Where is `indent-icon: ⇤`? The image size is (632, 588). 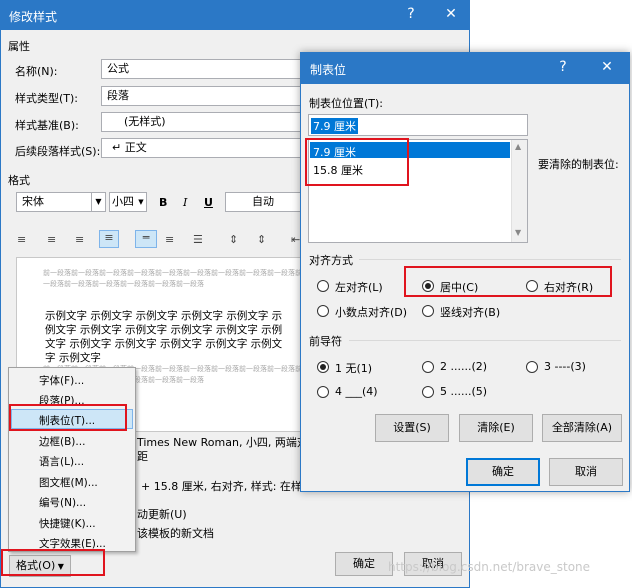 indent-icon: ⇤ is located at coordinates (295, 239).